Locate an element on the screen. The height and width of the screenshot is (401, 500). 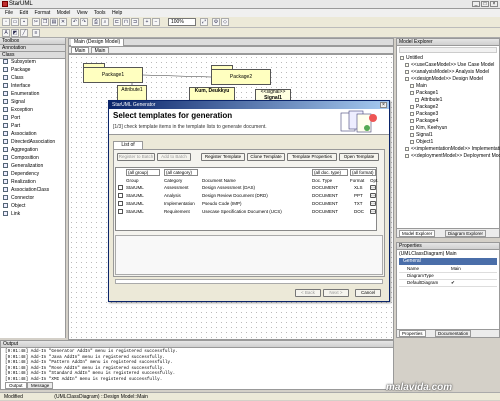
tree-item: Package1 is located at coordinates (424, 93).